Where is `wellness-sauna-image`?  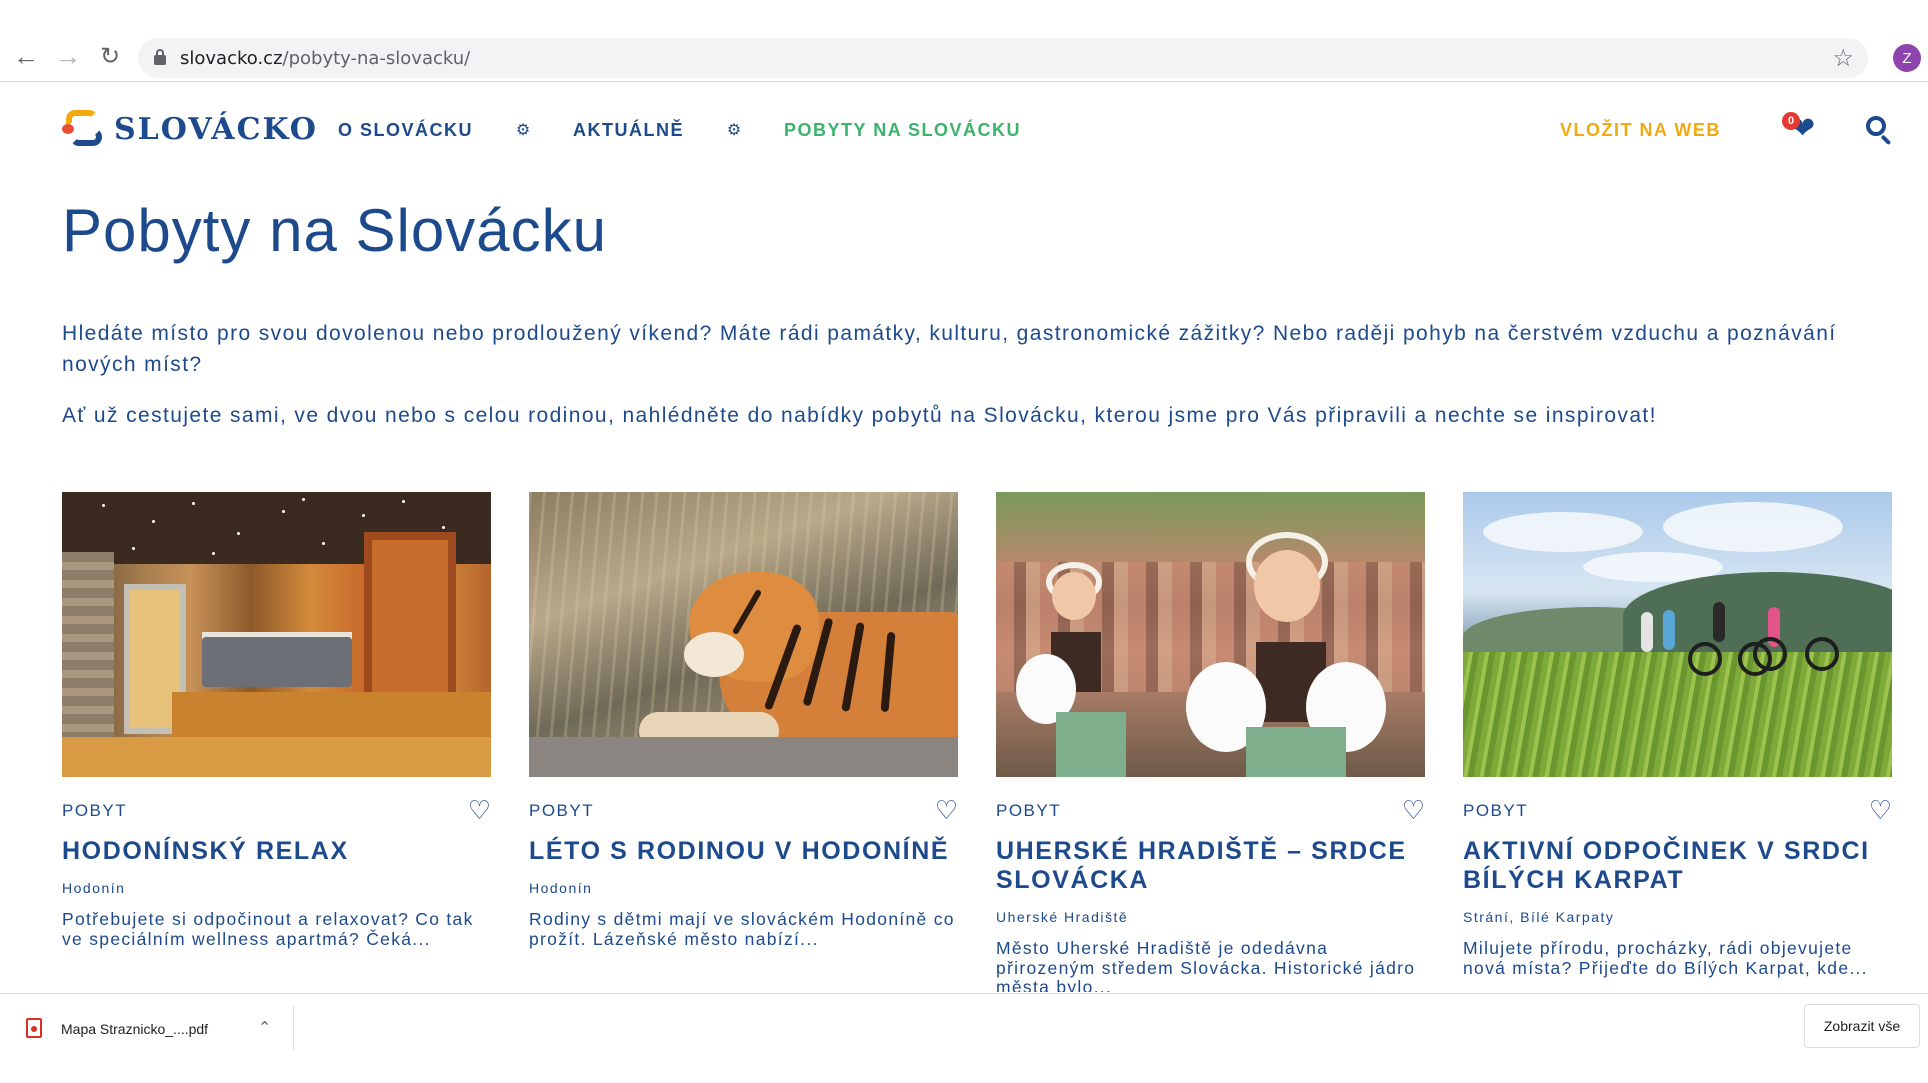
wellness-sauna-image is located at coordinates (276, 634).